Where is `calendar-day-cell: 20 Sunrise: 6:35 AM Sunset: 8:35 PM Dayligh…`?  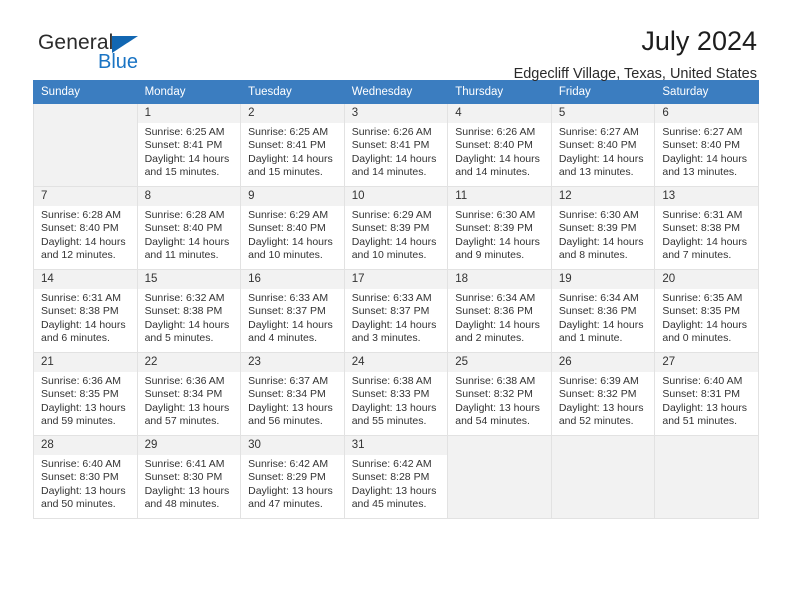 calendar-day-cell: 20 Sunrise: 6:35 AM Sunset: 8:35 PM Dayligh… is located at coordinates (706, 311).